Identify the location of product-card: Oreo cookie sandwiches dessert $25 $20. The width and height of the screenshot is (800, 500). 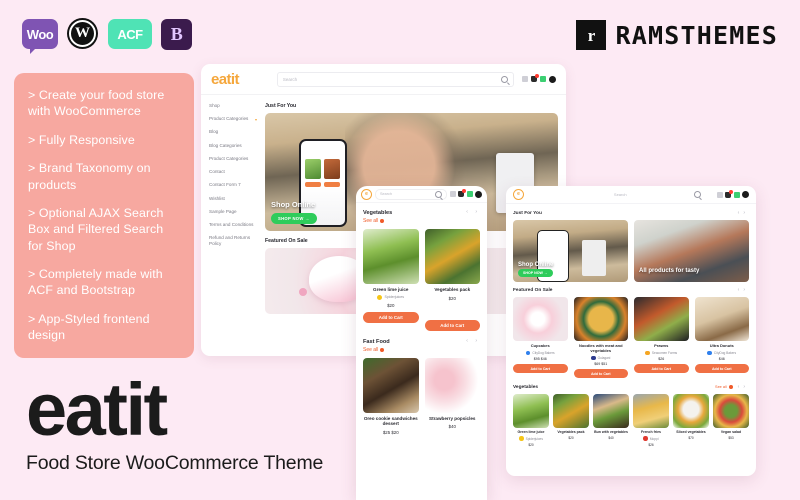
(391, 396).